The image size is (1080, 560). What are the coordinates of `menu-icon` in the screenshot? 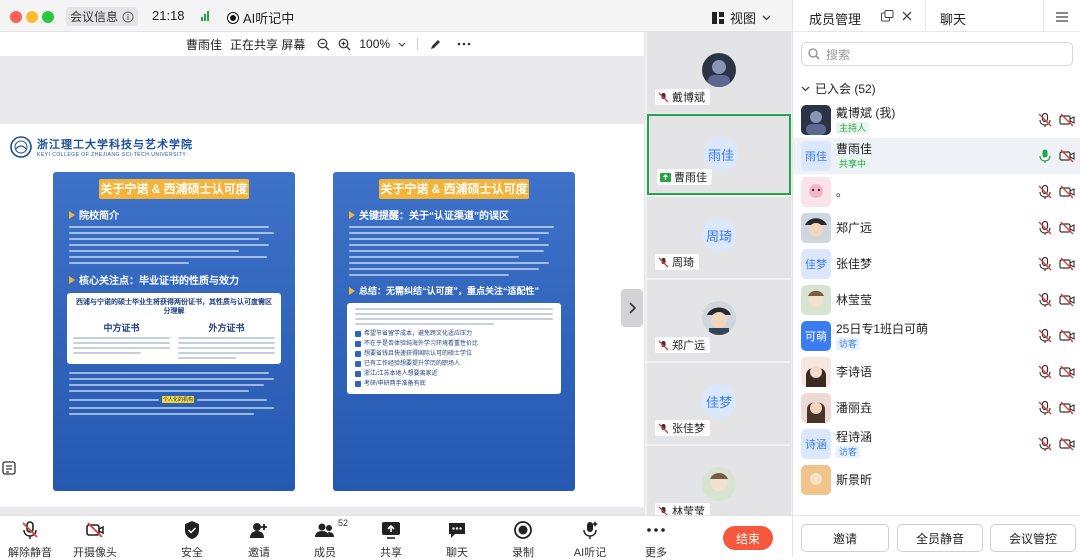 It's located at (1062, 17).